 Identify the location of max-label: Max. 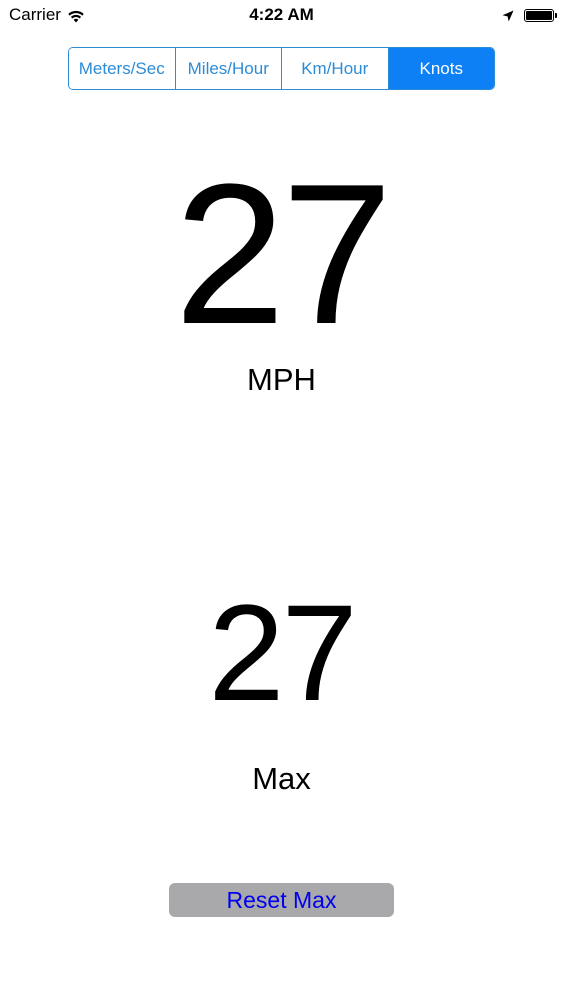
(281, 778).